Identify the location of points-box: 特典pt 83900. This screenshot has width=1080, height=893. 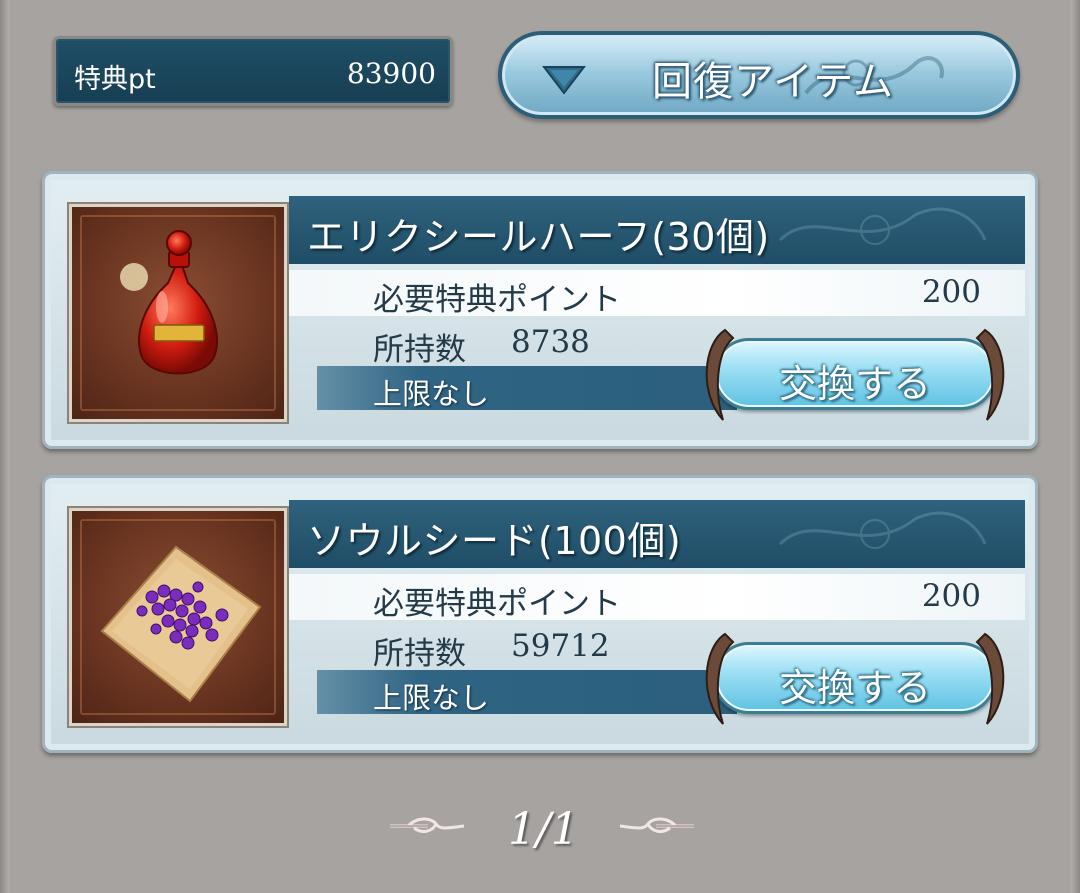
(253, 71).